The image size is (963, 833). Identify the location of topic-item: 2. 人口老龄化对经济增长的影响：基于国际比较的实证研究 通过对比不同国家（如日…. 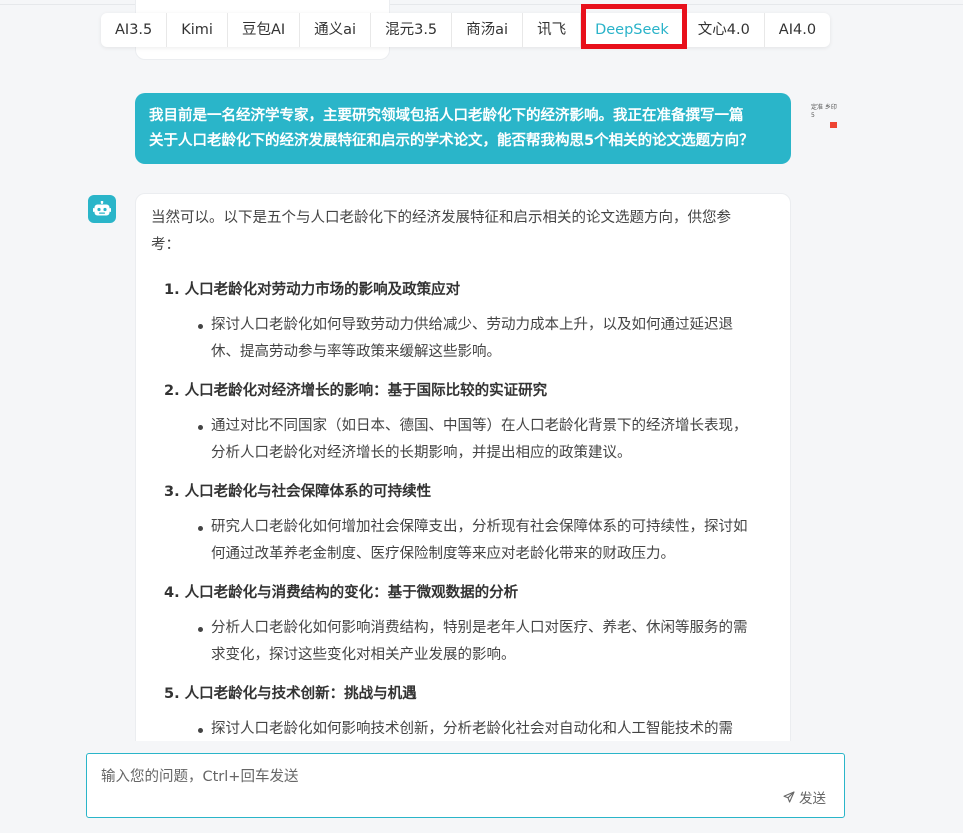
(463, 422).